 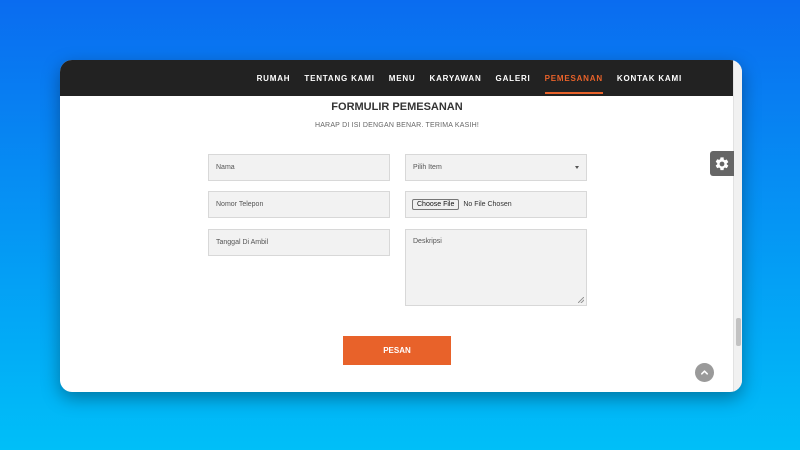 I want to click on phone-placeholder: Nomor Telepon, so click(x=240, y=204).